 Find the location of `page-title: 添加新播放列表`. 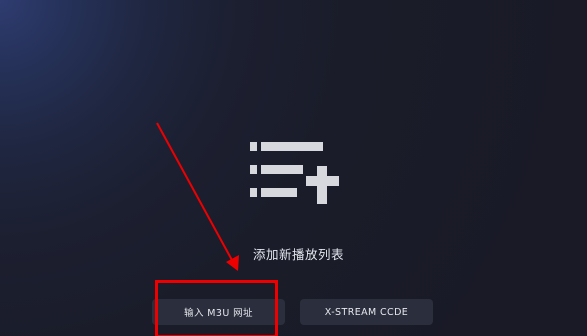

page-title: 添加新播放列表 is located at coordinates (298, 254).